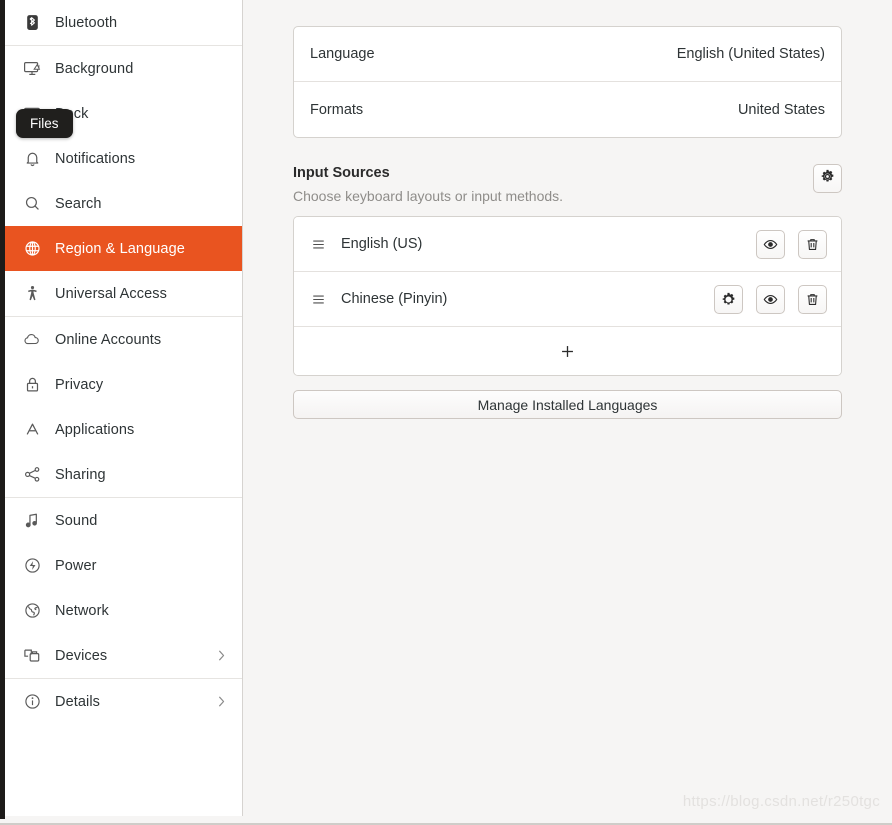 This screenshot has width=892, height=825. I want to click on input-sources-settings-button, so click(827, 178).